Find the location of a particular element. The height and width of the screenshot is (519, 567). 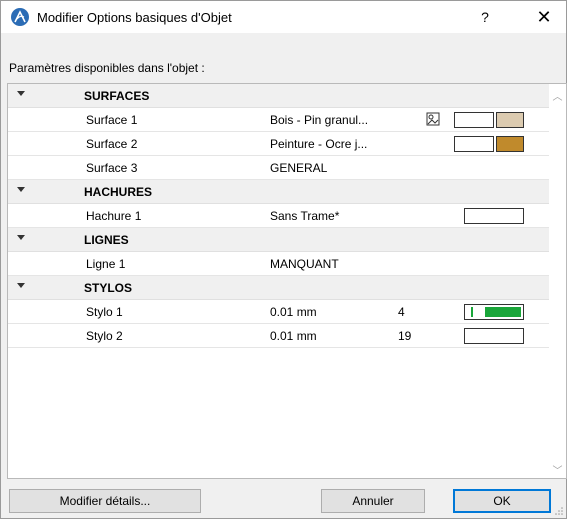

group-label: HACHURES is located at coordinates (118, 192).